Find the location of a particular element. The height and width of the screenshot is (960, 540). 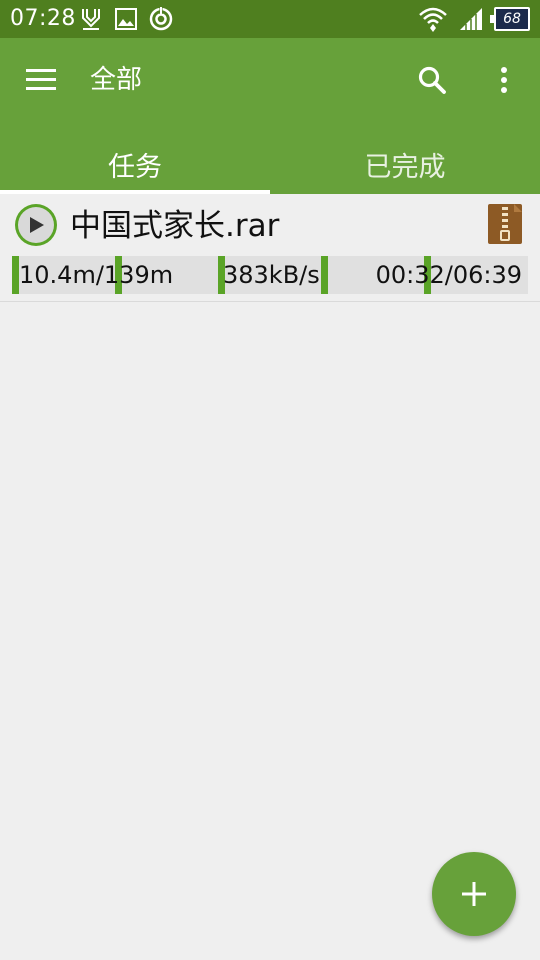

download-speed: 383kB/s is located at coordinates (271, 275).